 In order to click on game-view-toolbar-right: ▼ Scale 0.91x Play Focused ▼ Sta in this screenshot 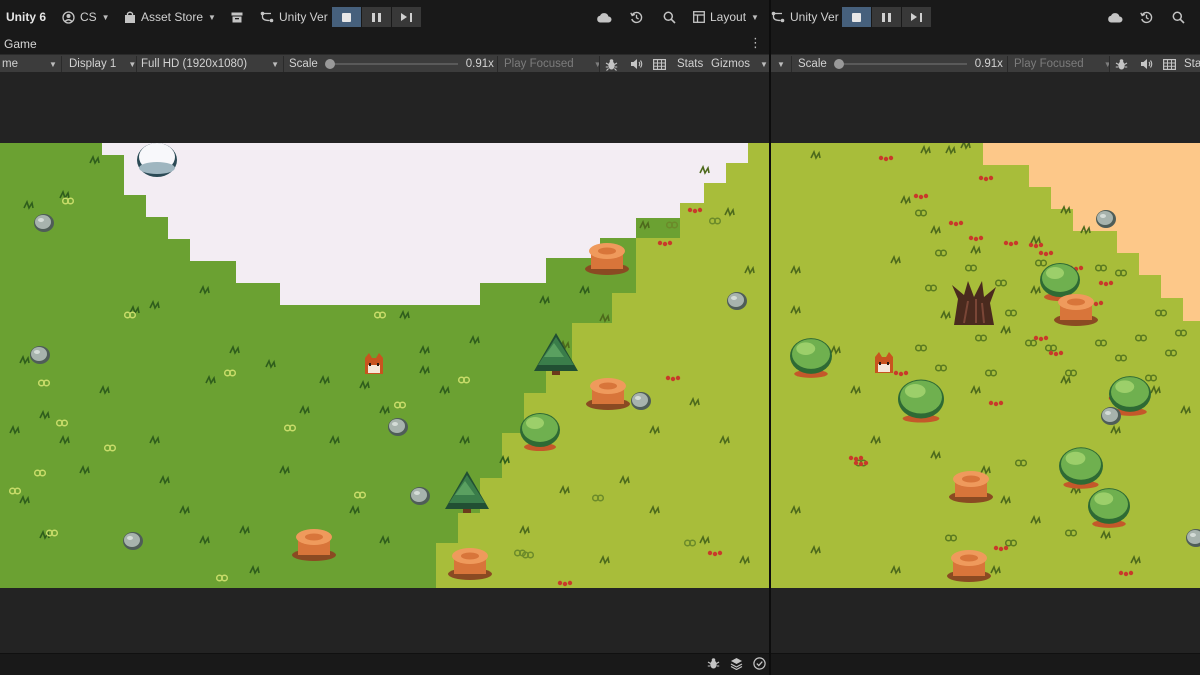, I will do `click(985, 63)`.